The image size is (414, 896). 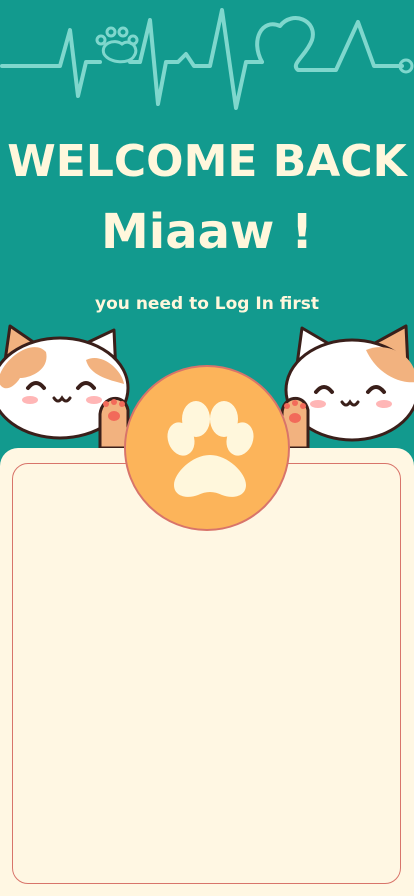 I want to click on welcome-title: WELCOME BACK, so click(x=207, y=161).